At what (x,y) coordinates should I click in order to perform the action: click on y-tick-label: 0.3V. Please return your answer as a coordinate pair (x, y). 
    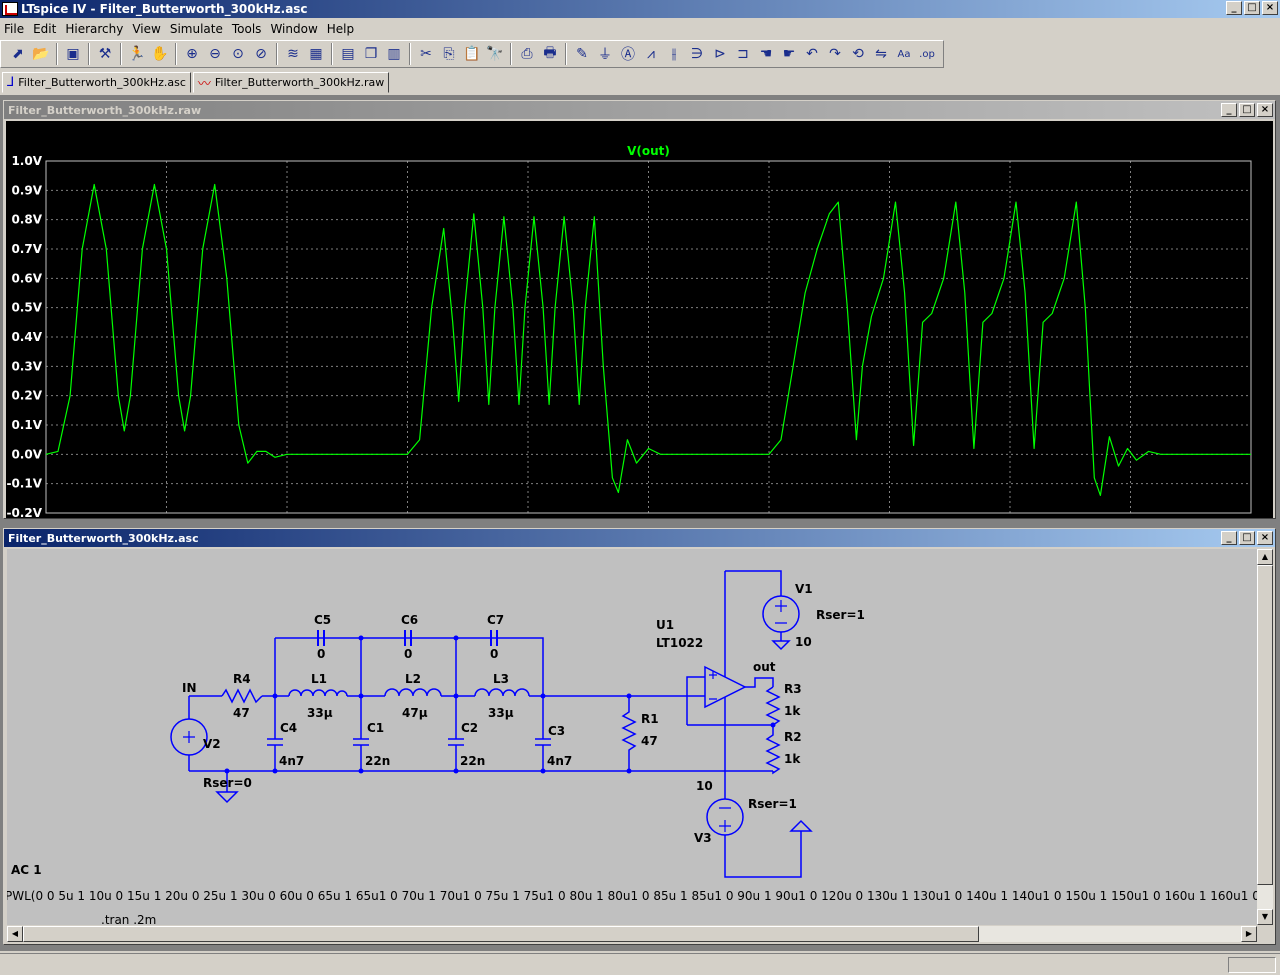
    Looking at the image, I should click on (26, 366).